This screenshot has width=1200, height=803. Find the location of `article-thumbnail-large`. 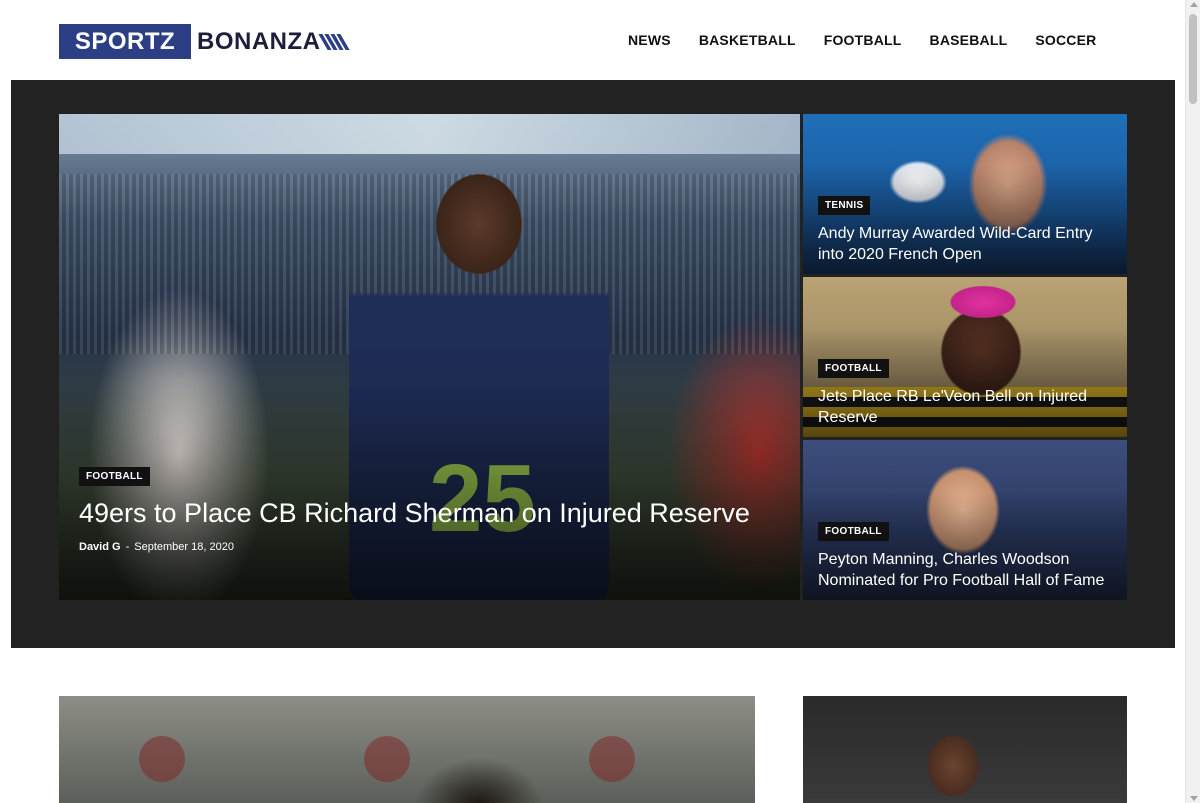

article-thumbnail-large is located at coordinates (407, 749).